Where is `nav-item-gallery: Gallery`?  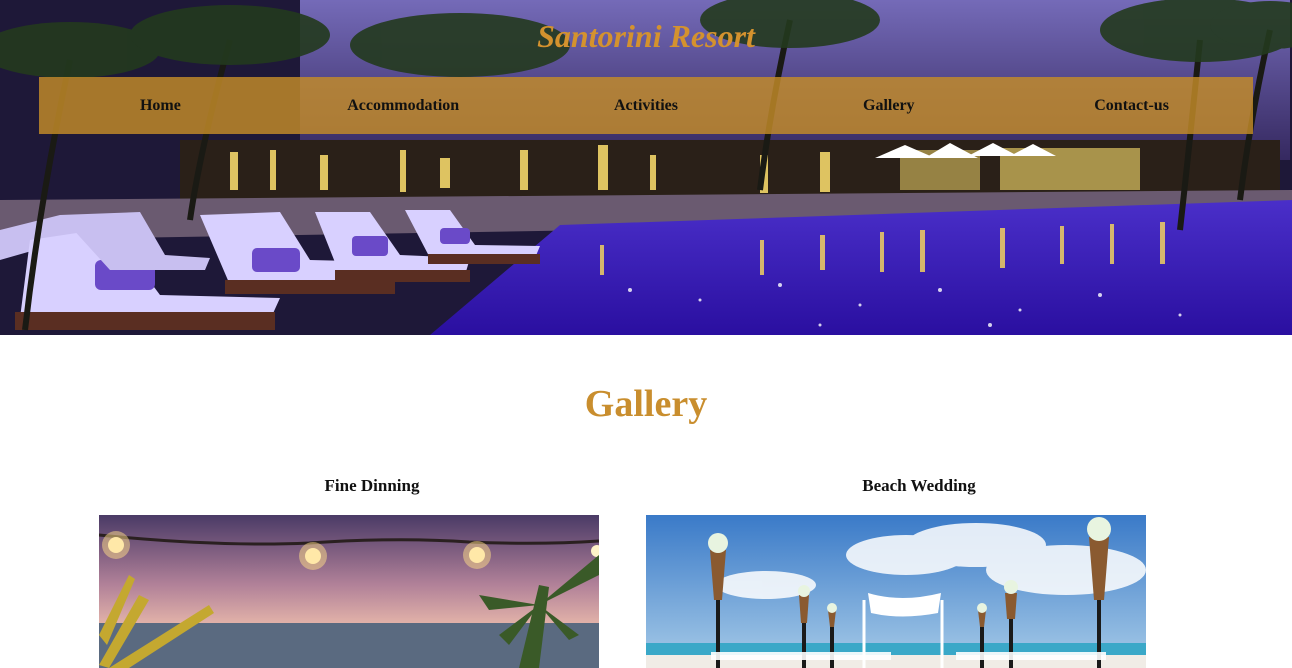 nav-item-gallery: Gallery is located at coordinates (888, 106).